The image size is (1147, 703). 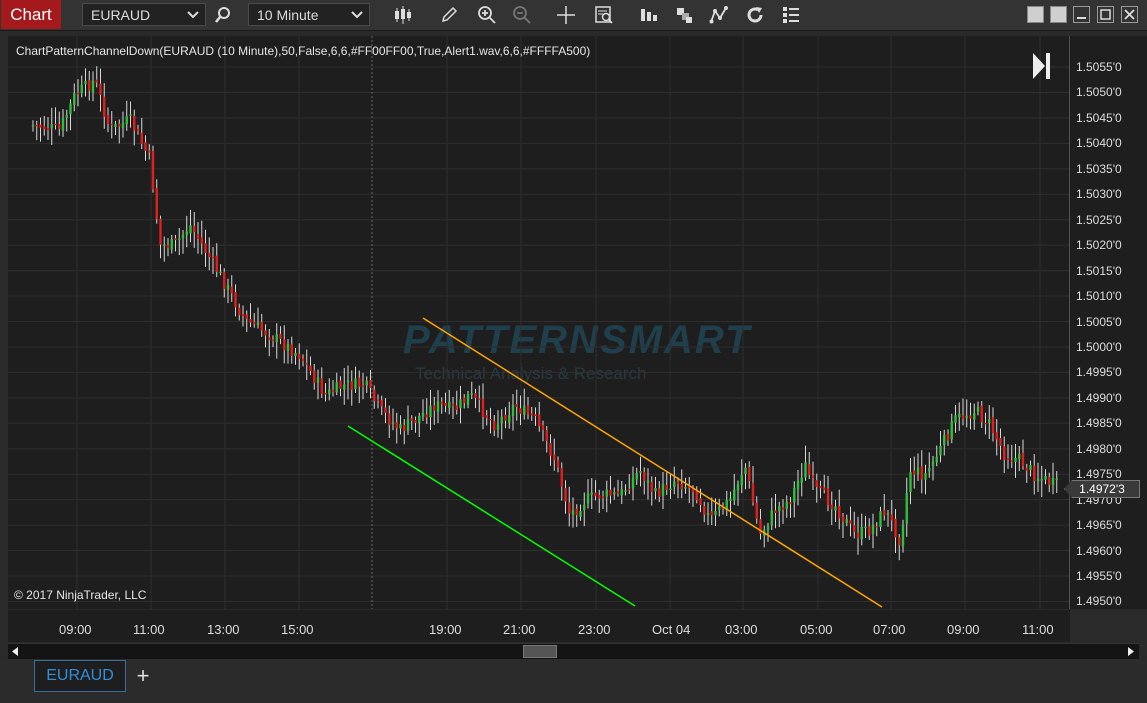 I want to click on time-tick-label: 09:00, so click(x=963, y=629).